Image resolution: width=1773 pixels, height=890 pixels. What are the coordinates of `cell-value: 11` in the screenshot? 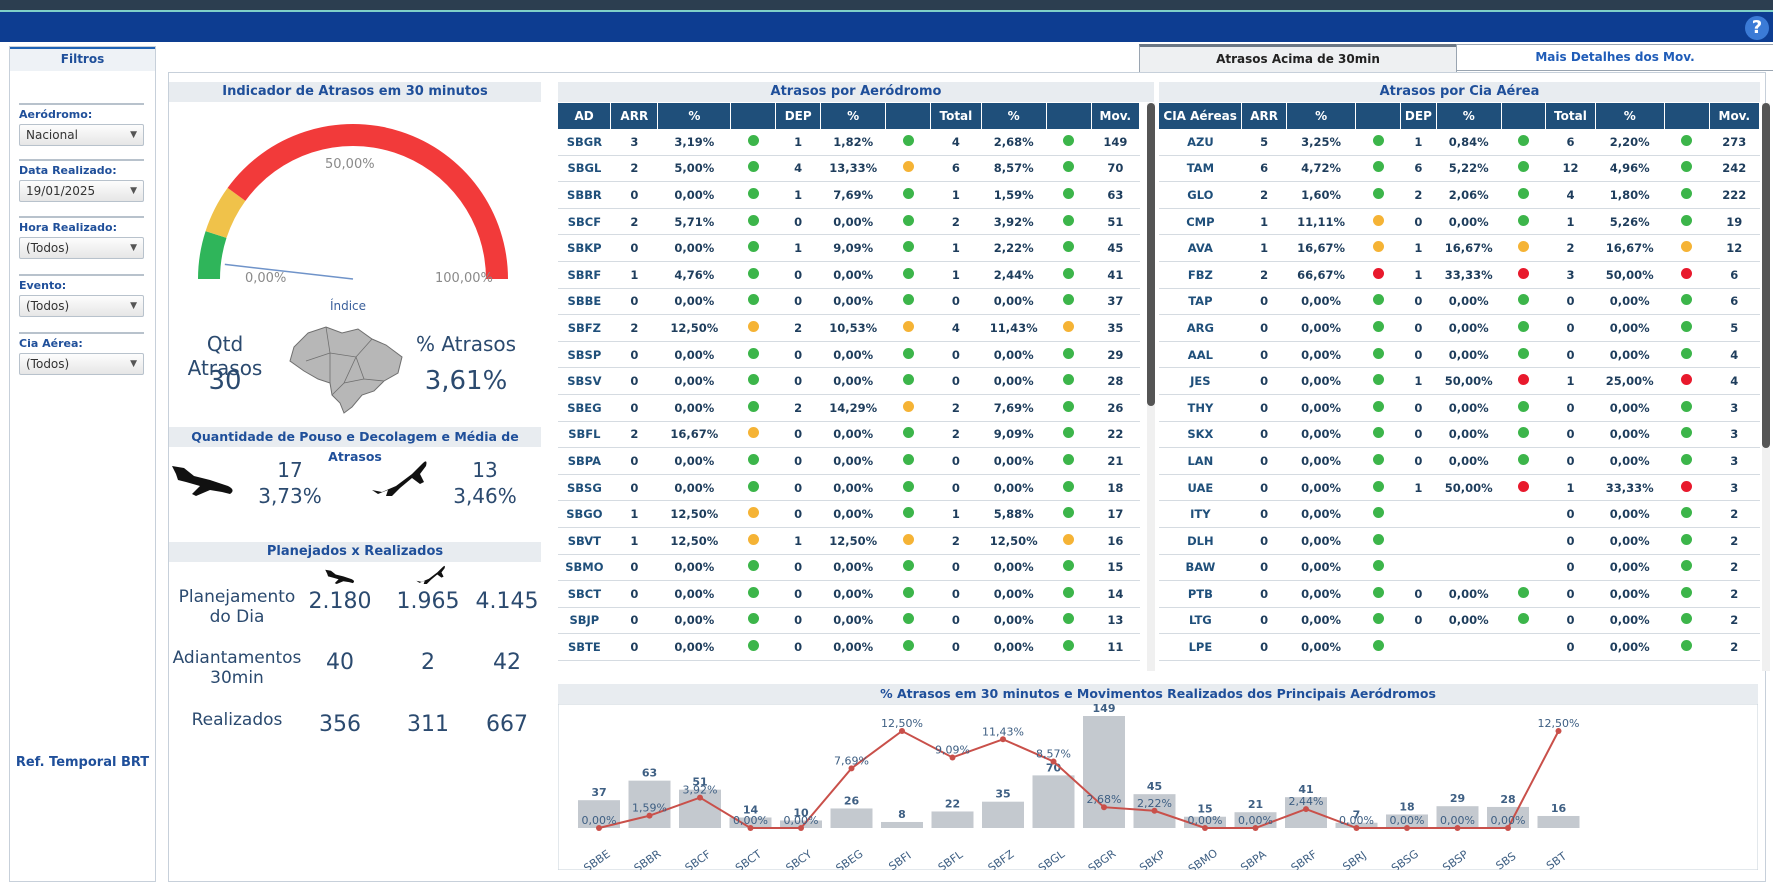 It's located at (1115, 647).